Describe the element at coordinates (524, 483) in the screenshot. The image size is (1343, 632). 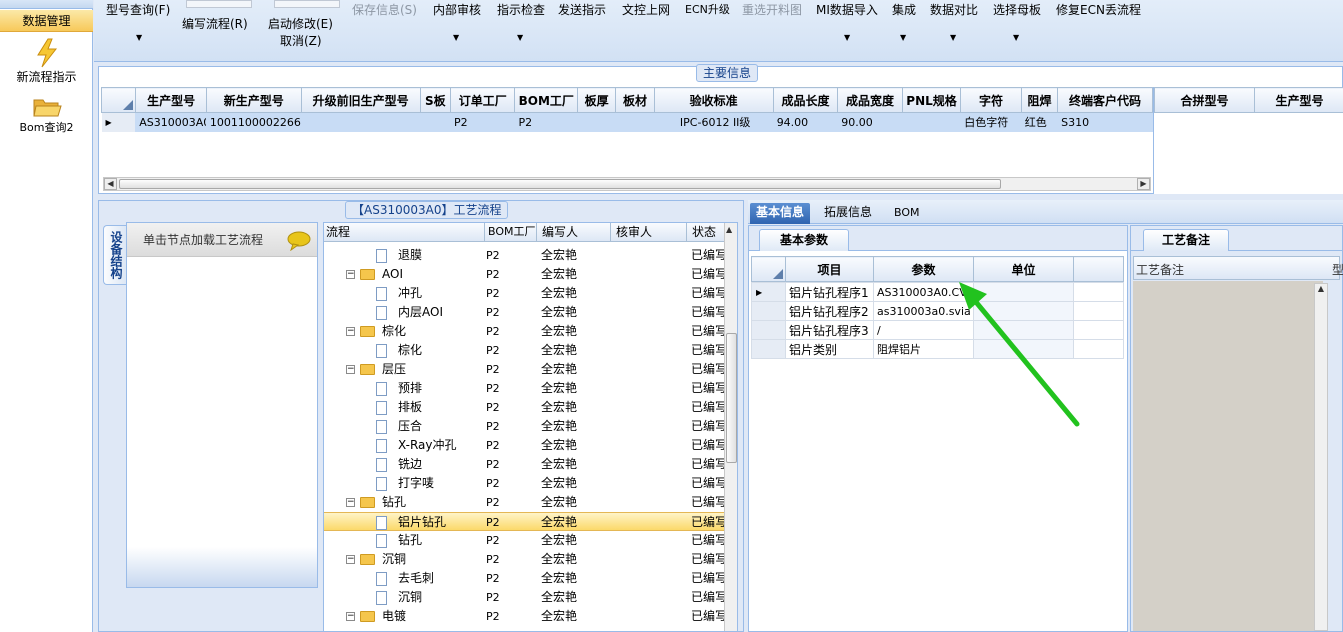
I see `tree-row: 打字唛 P2 全宏艳 已编写` at that location.